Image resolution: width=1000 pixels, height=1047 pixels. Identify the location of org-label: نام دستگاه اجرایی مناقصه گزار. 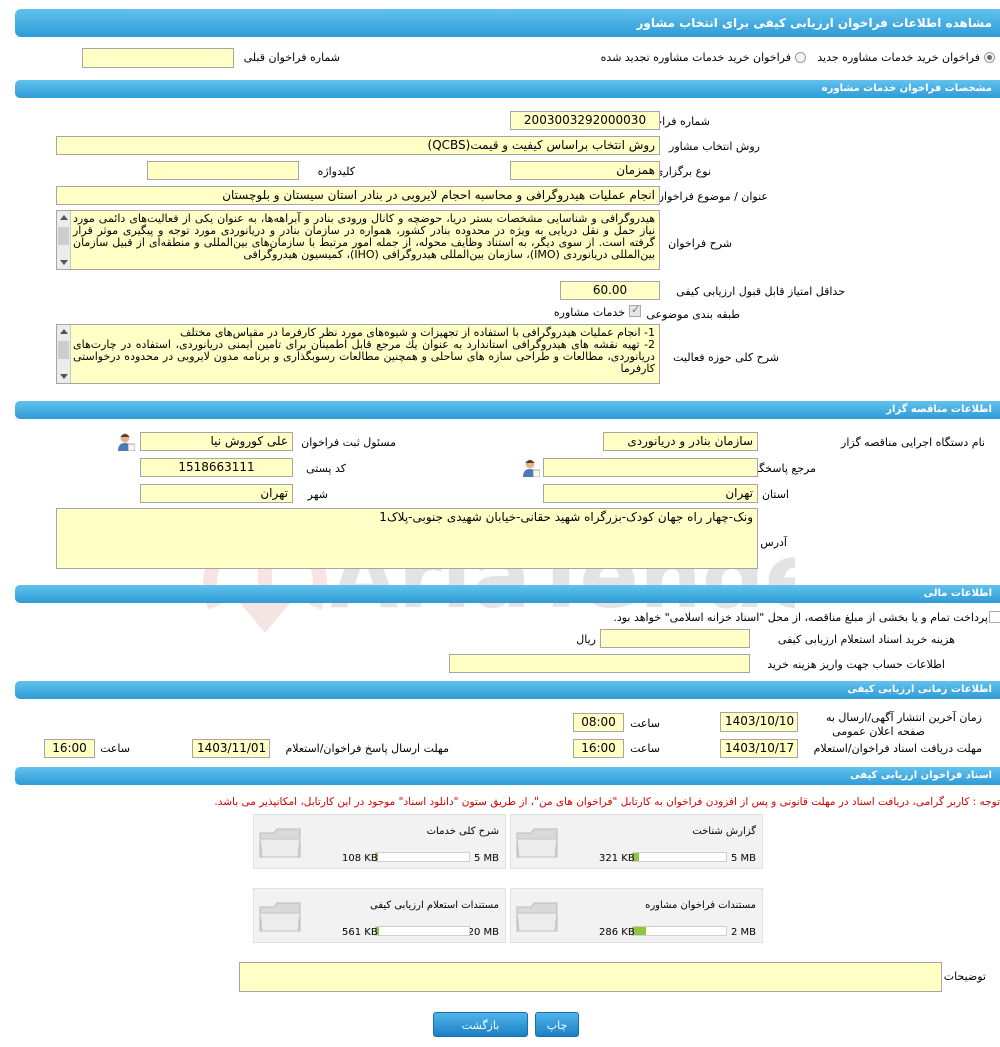
(913, 442).